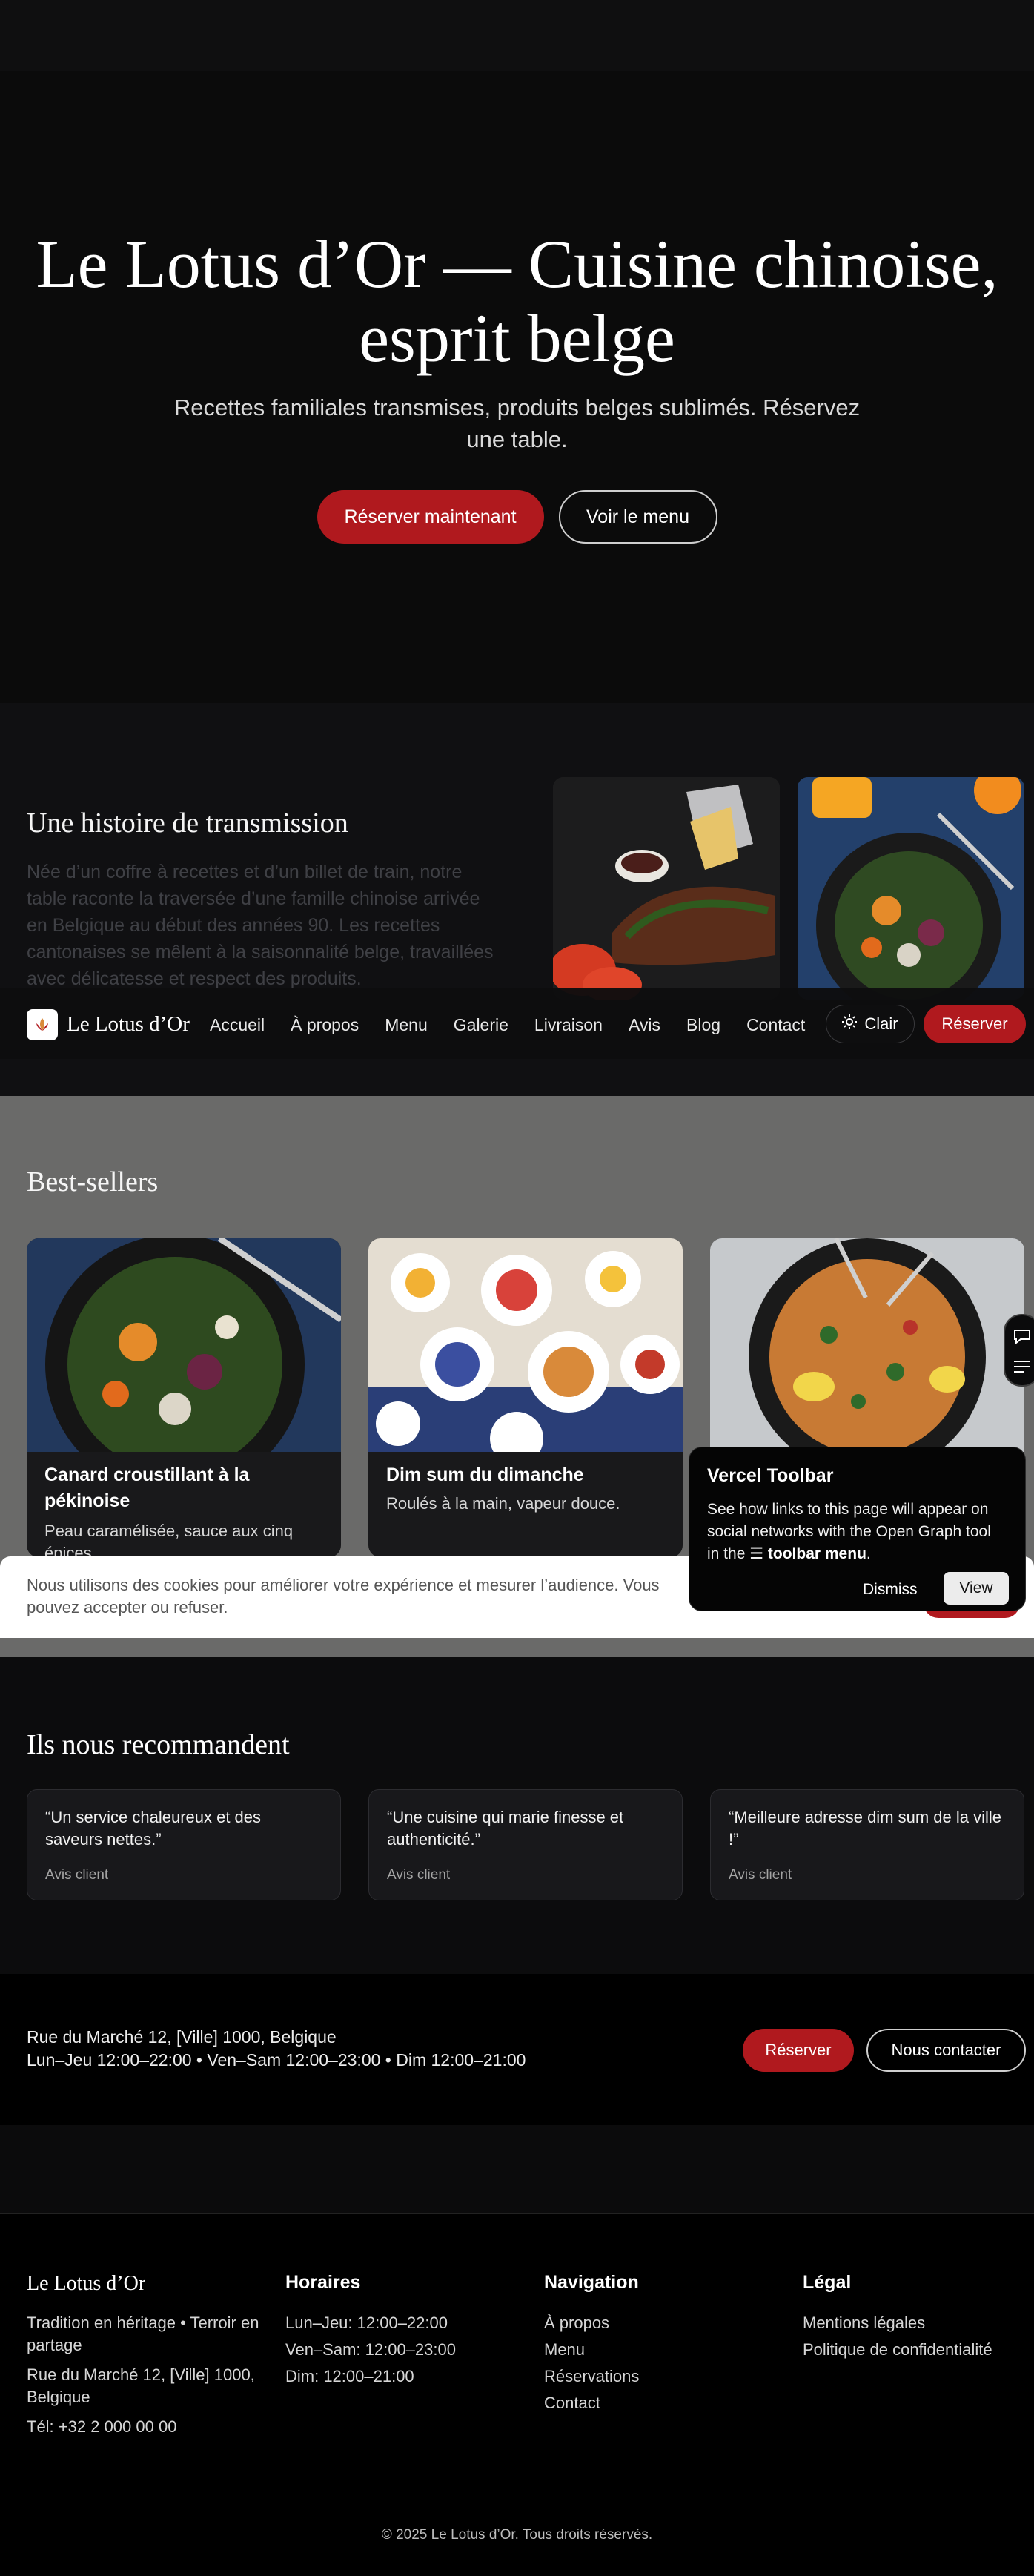 Image resolution: width=1034 pixels, height=2576 pixels. I want to click on footer-hours-item: Dim: 12:00–21:00, so click(349, 2376).